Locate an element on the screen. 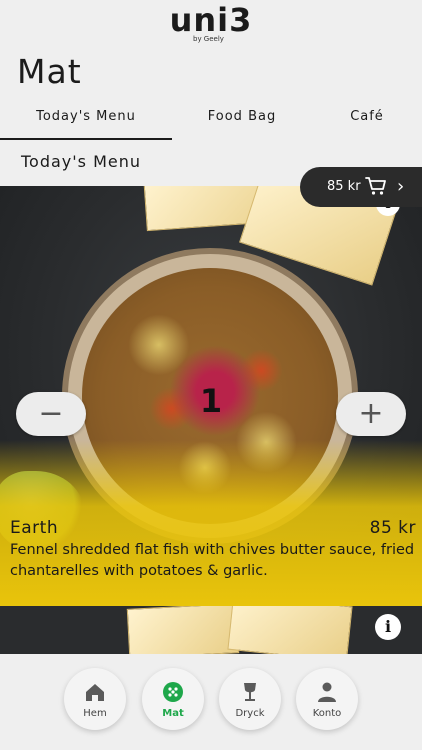 The width and height of the screenshot is (422, 750). tab-todays-menu: Today's Menu is located at coordinates (86, 122).